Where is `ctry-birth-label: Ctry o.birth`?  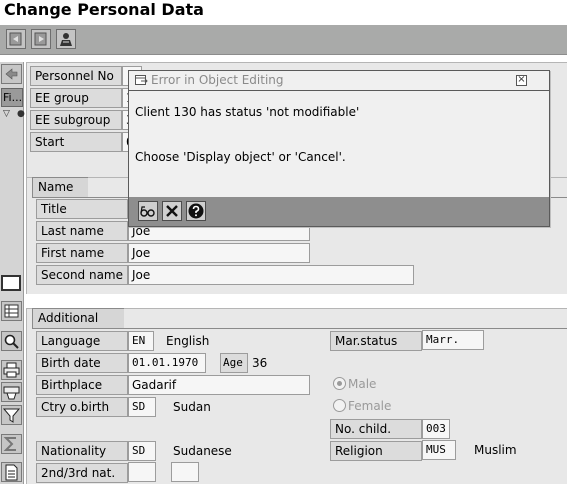
ctry-birth-label: Ctry o.birth is located at coordinates (82, 407).